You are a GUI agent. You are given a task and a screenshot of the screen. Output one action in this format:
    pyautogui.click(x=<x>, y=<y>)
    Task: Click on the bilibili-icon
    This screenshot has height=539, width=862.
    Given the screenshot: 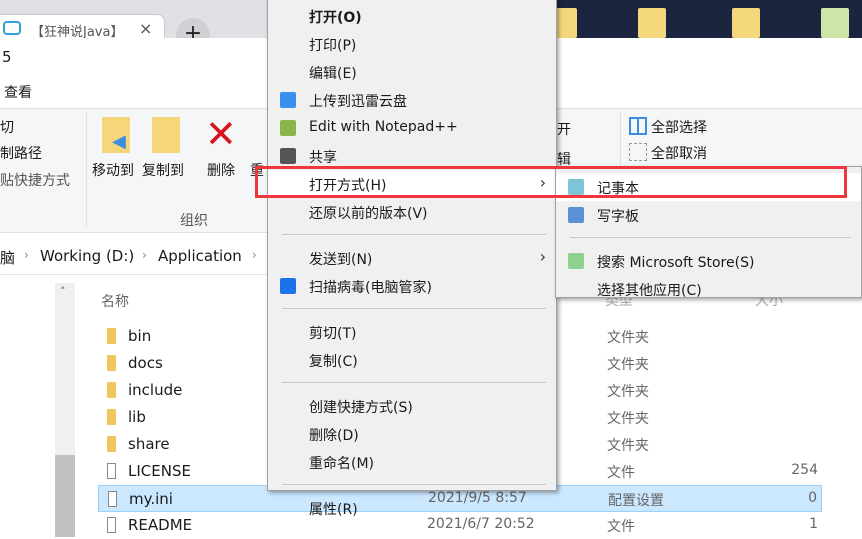 What is the action you would take?
    pyautogui.click(x=12, y=28)
    